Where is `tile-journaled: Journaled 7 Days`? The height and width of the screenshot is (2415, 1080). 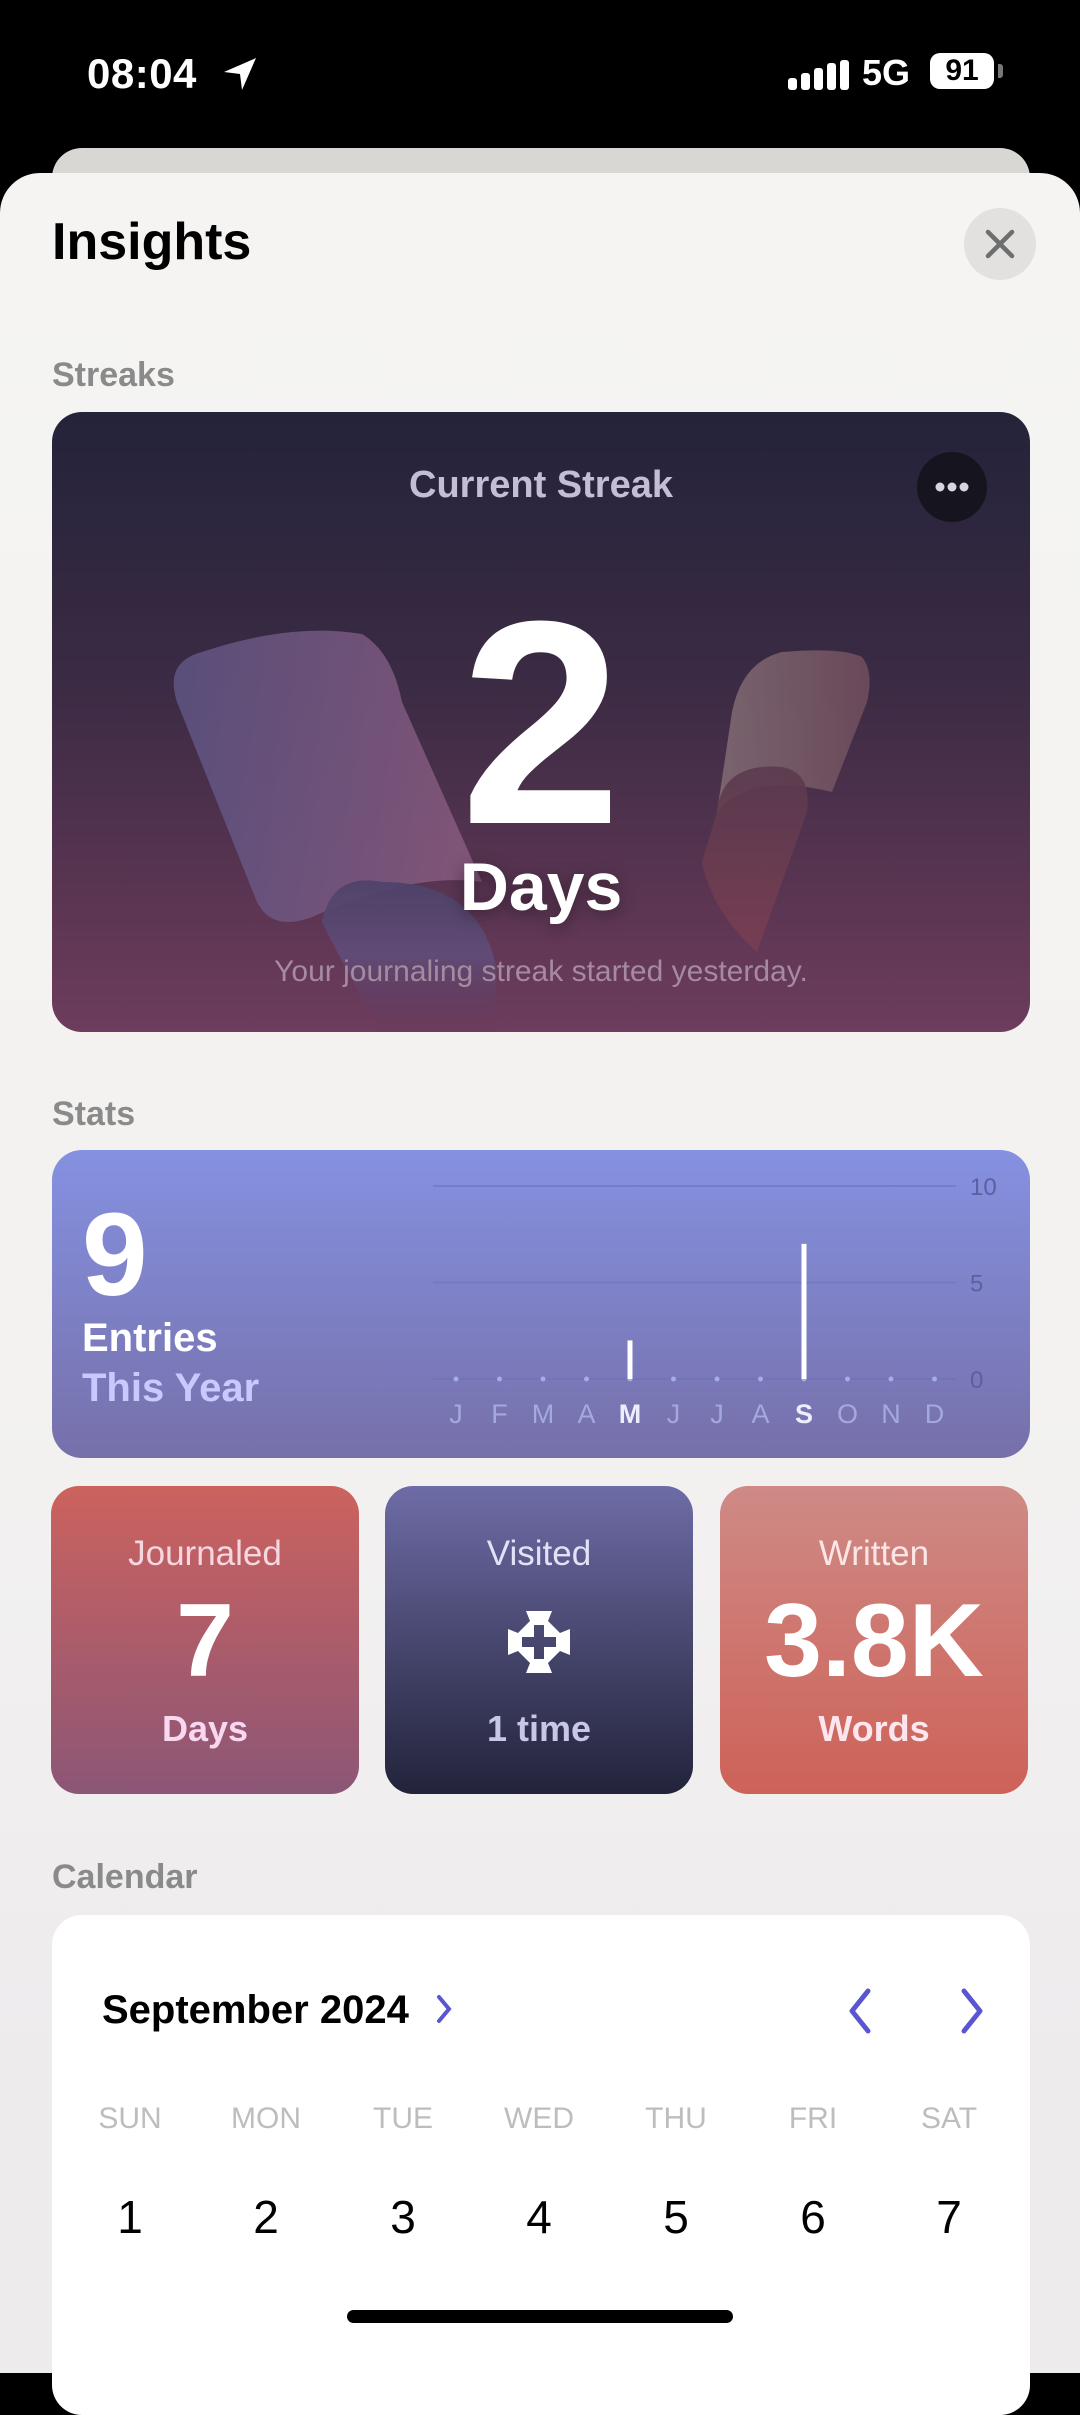
tile-journaled: Journaled 7 Days is located at coordinates (205, 1640).